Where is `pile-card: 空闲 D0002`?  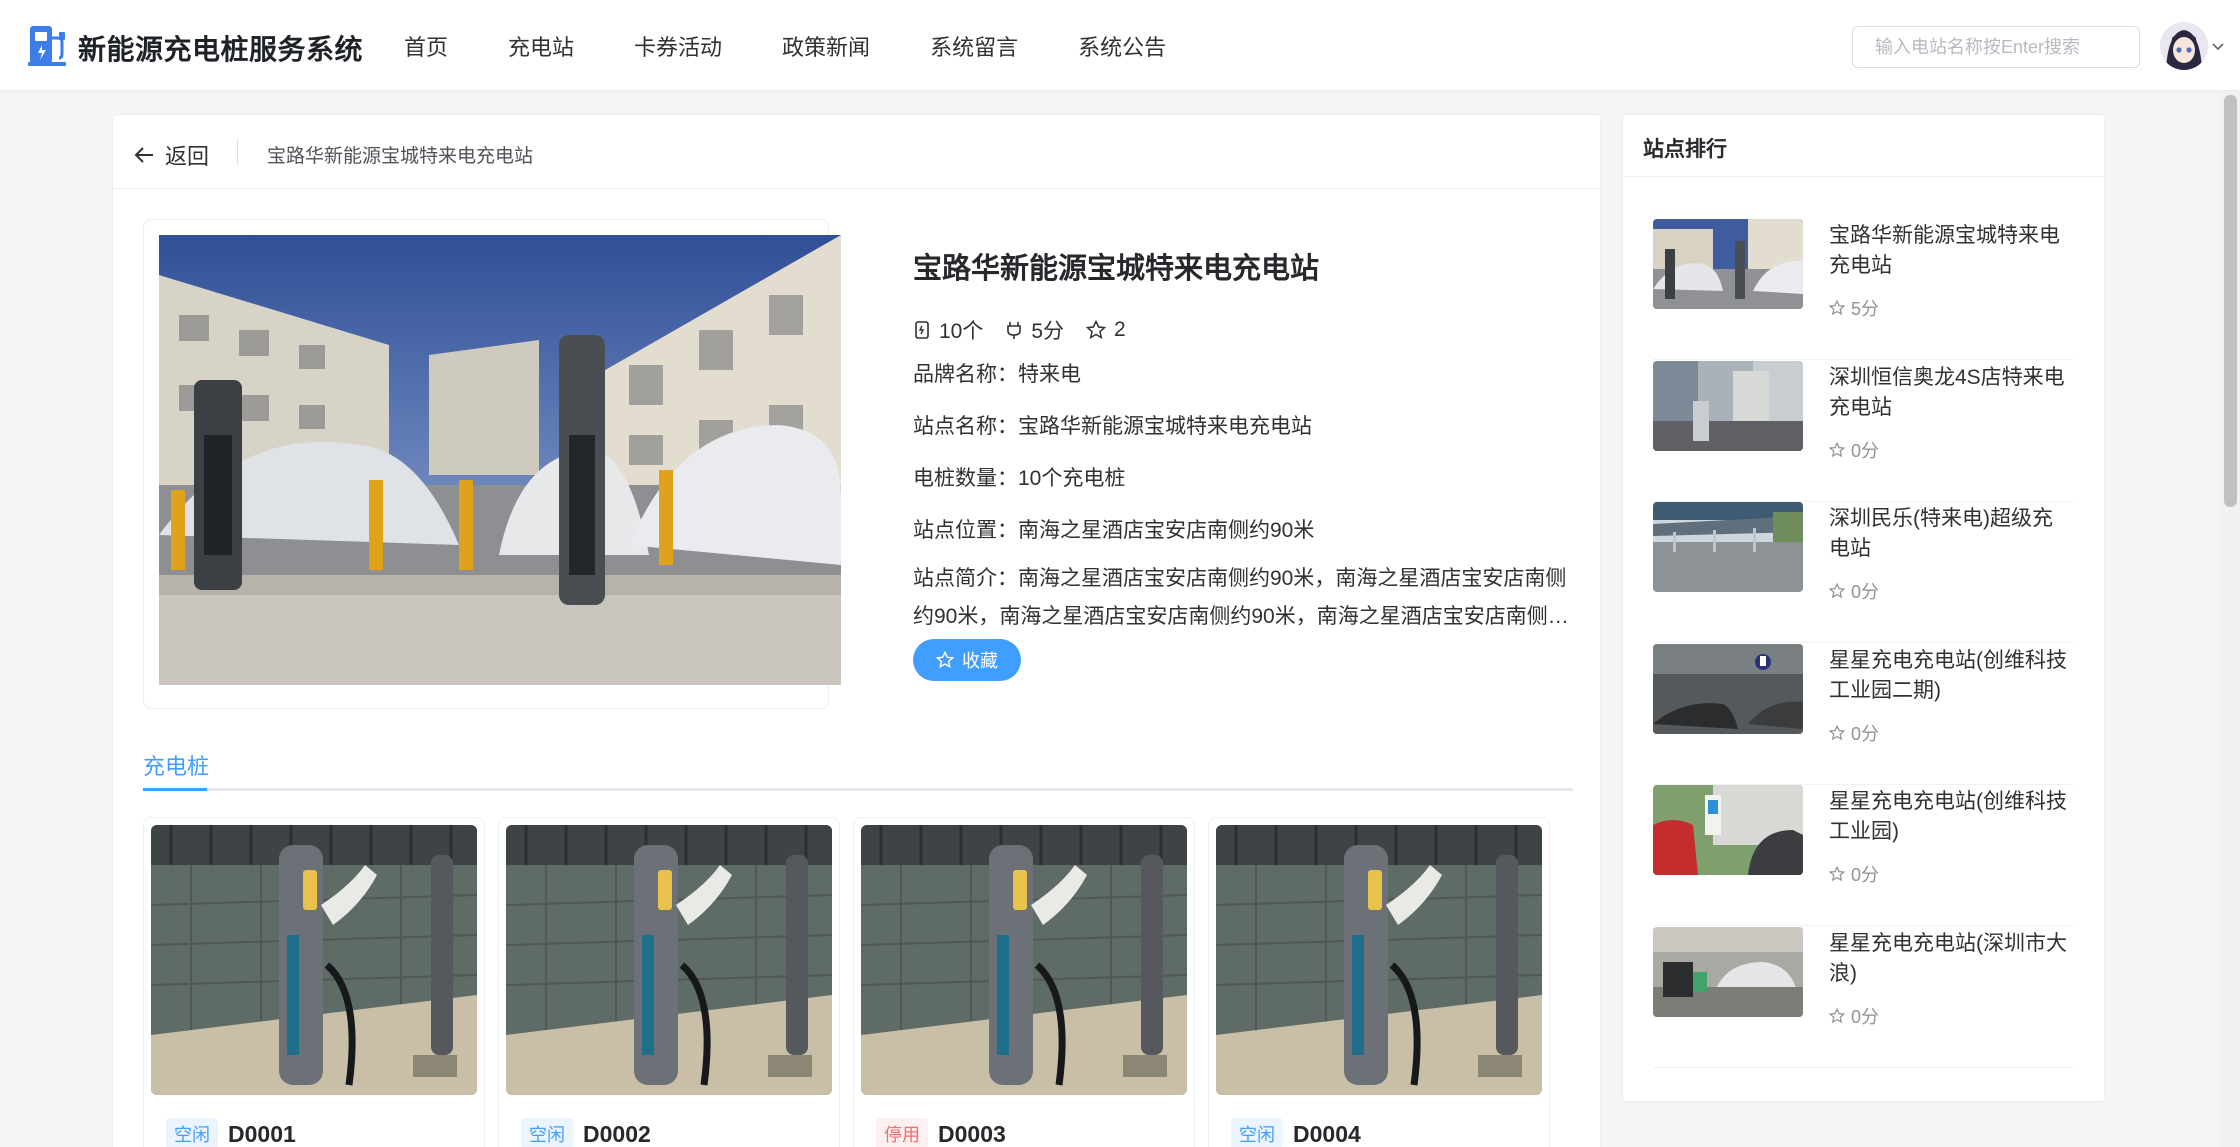
pile-card: 空闲 D0002 is located at coordinates (669, 982).